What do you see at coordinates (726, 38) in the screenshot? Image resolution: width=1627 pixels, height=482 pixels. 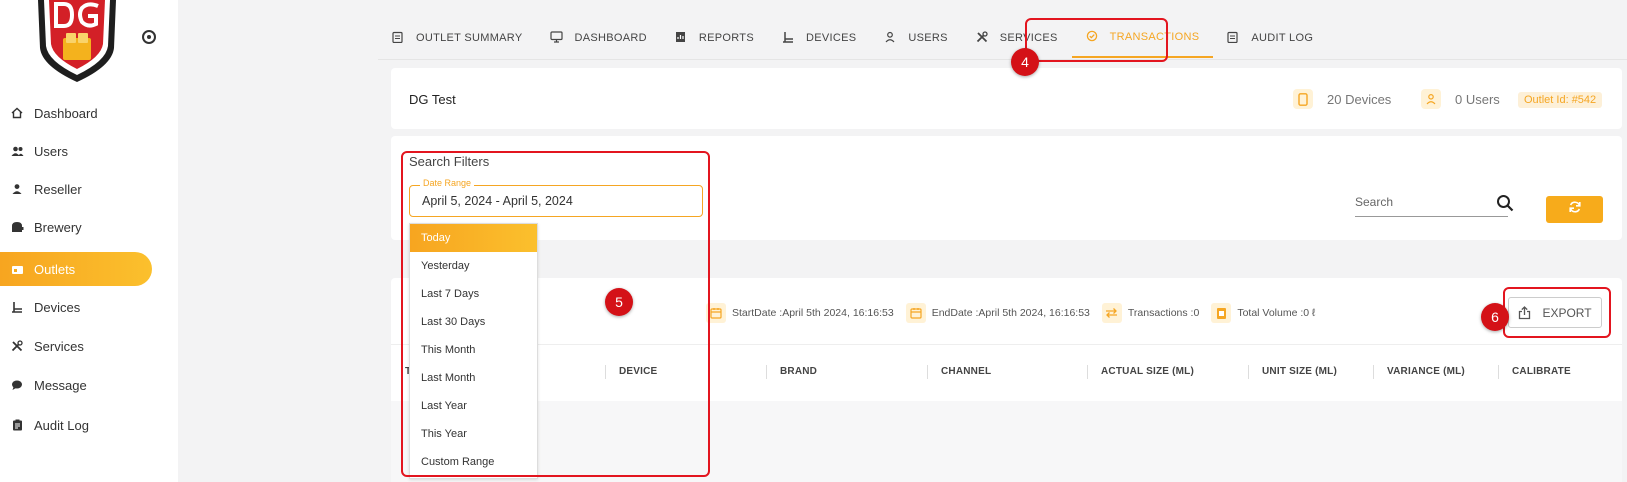 I see `tab-label: REPORTS` at bounding box center [726, 38].